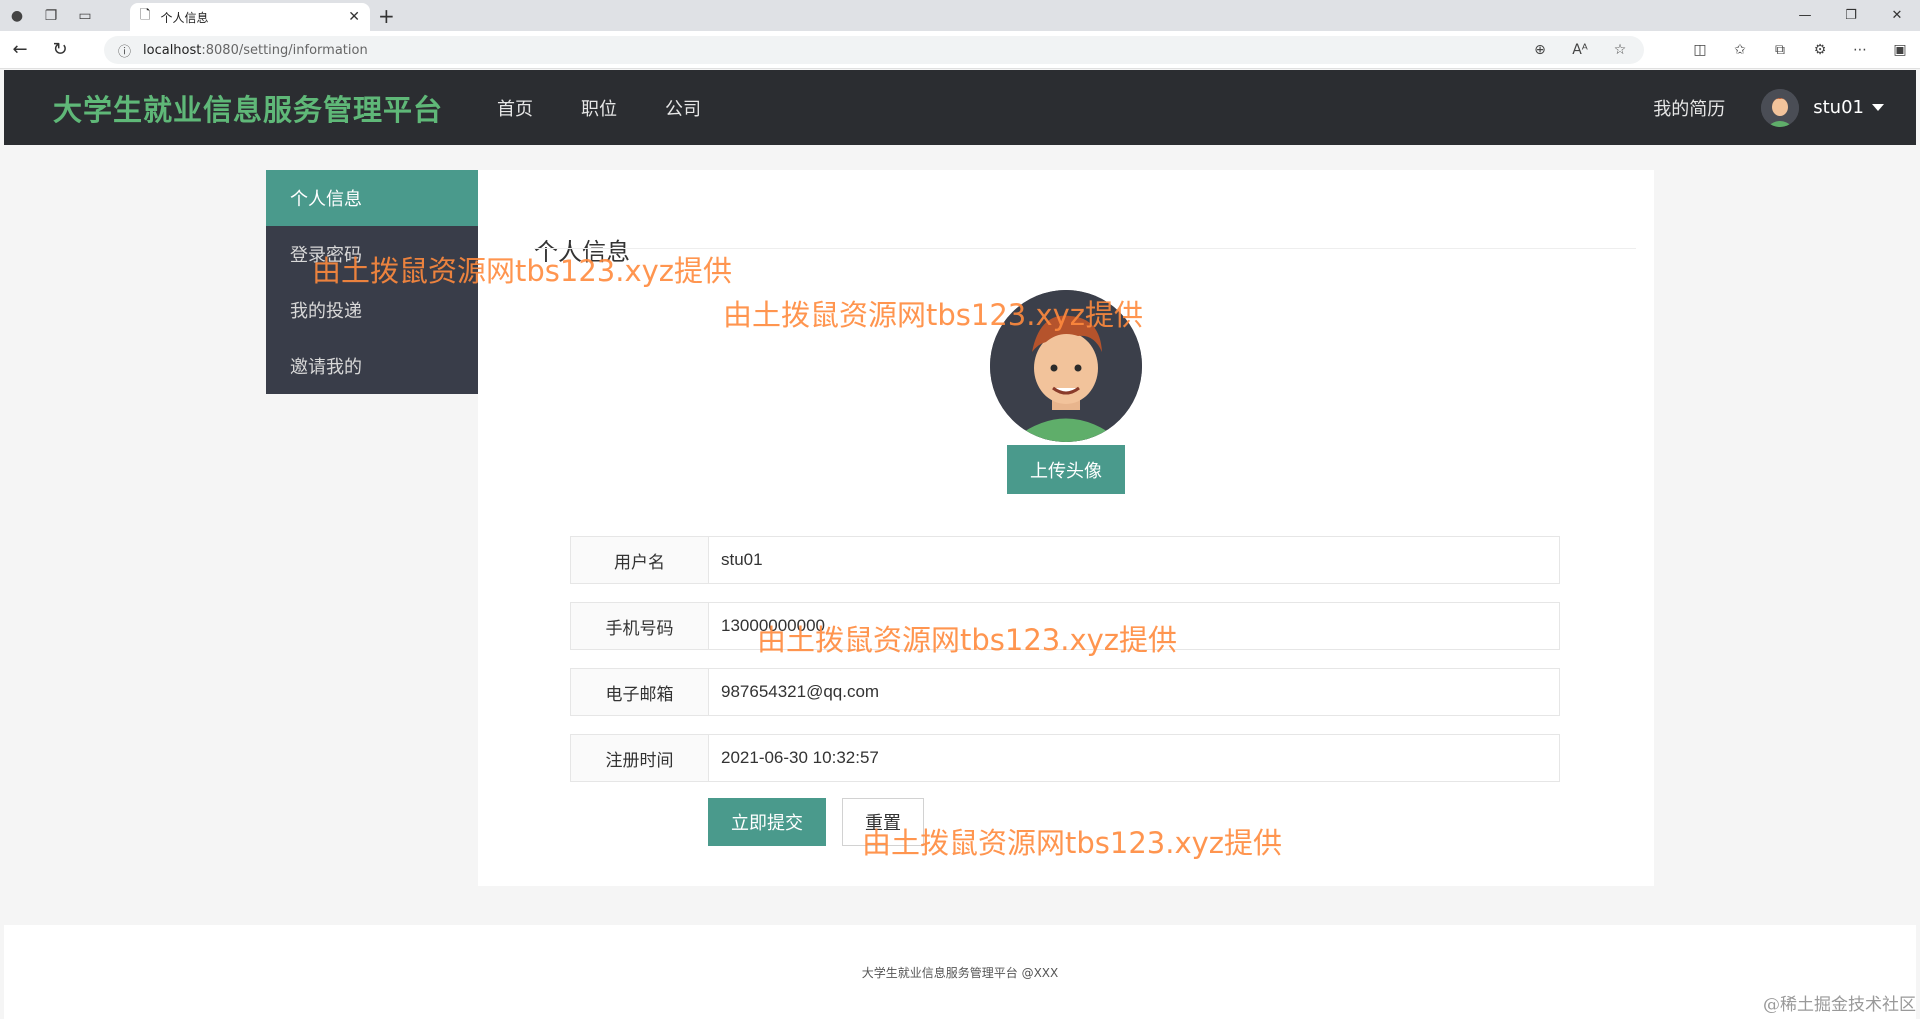 The width and height of the screenshot is (1920, 1019). What do you see at coordinates (386, 16) in the screenshot?
I see `new-tab-icon: +` at bounding box center [386, 16].